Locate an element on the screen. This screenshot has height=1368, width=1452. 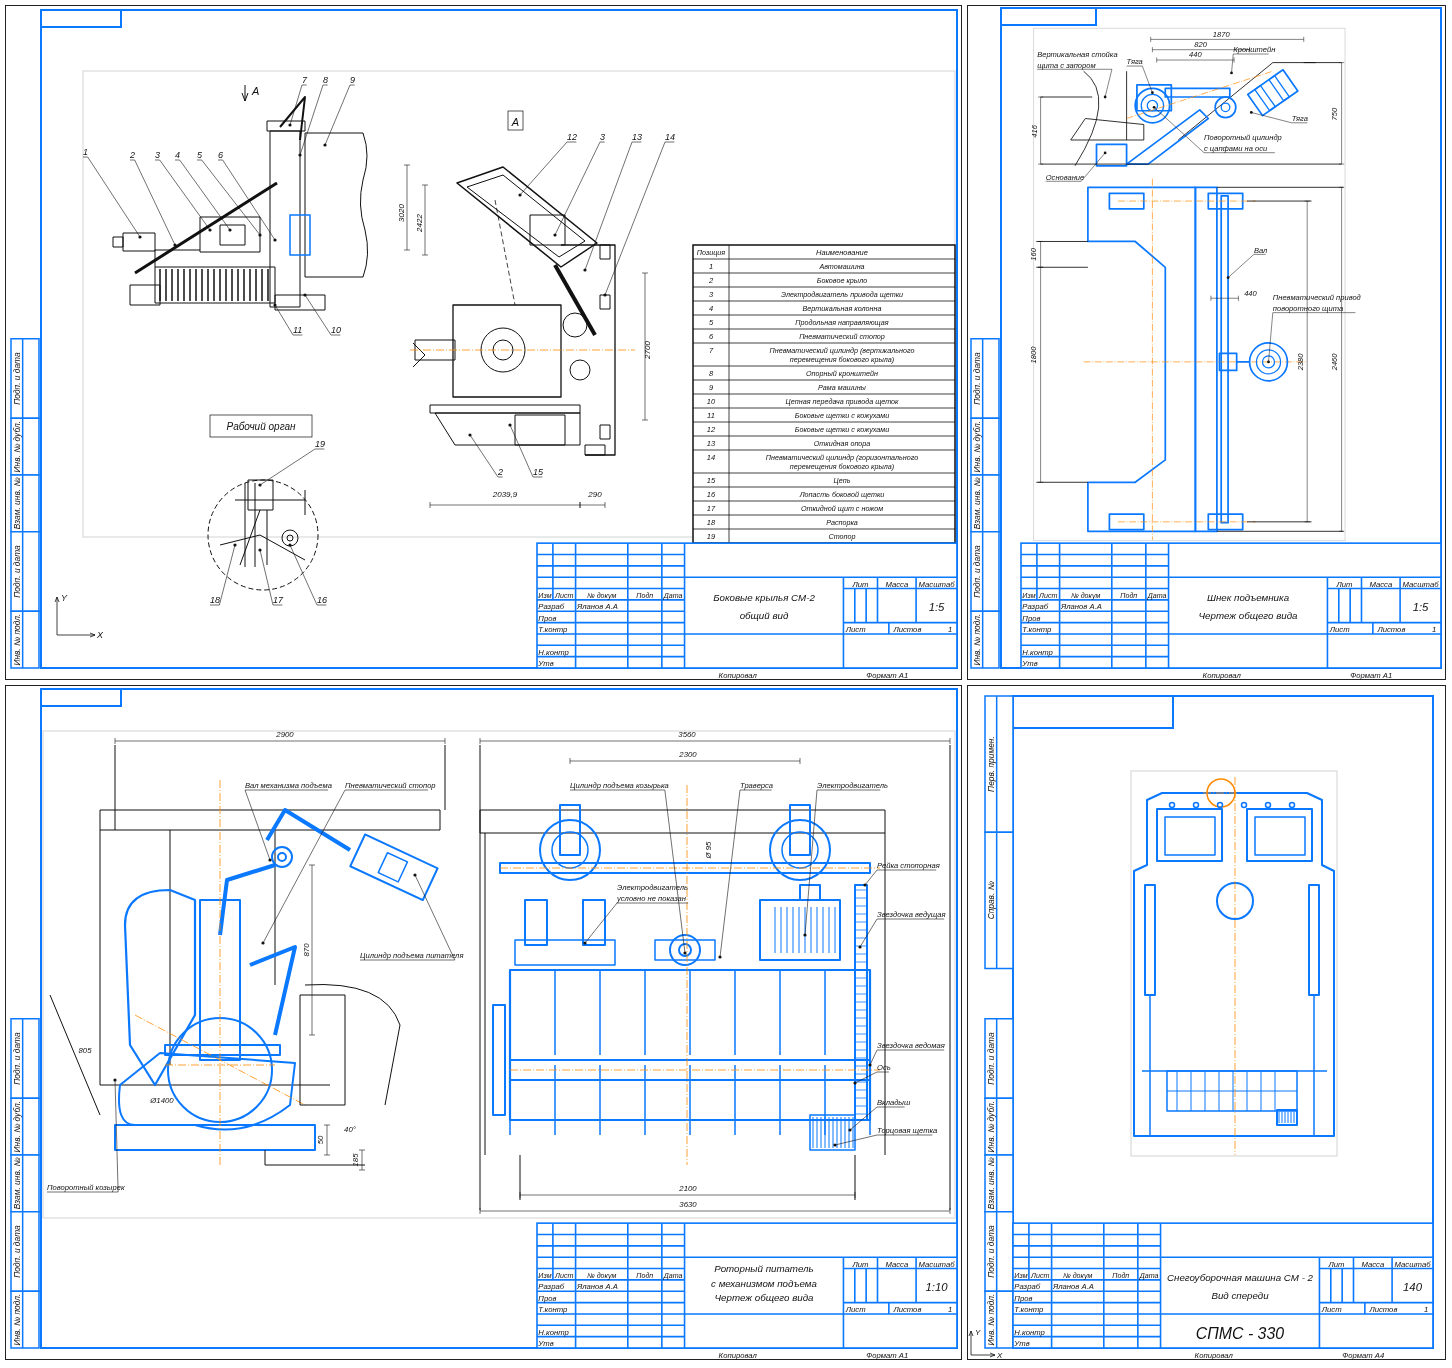
callout-number: 11 is located at coordinates (298, 330).